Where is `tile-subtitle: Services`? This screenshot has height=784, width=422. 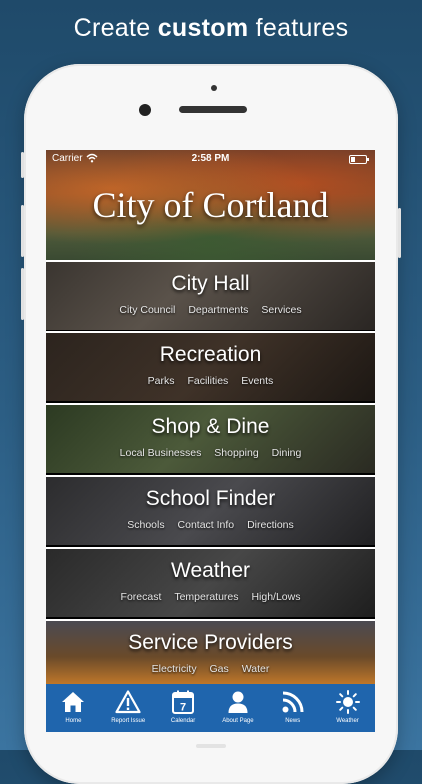 tile-subtitle: Services is located at coordinates (281, 310).